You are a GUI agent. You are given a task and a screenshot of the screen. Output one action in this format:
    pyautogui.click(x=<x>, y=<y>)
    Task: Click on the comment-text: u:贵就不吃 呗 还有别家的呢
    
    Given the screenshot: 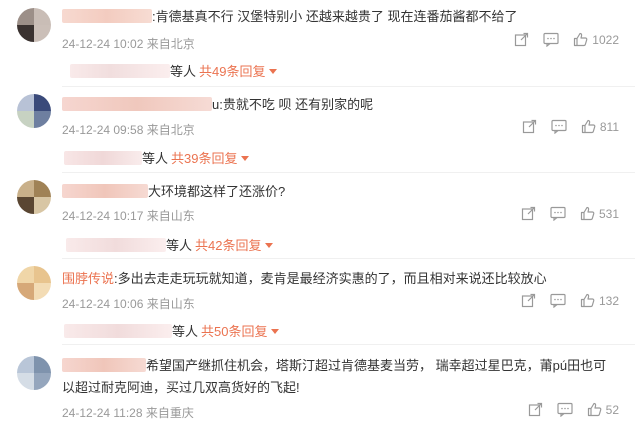 What is the action you would take?
    pyautogui.click(x=293, y=104)
    